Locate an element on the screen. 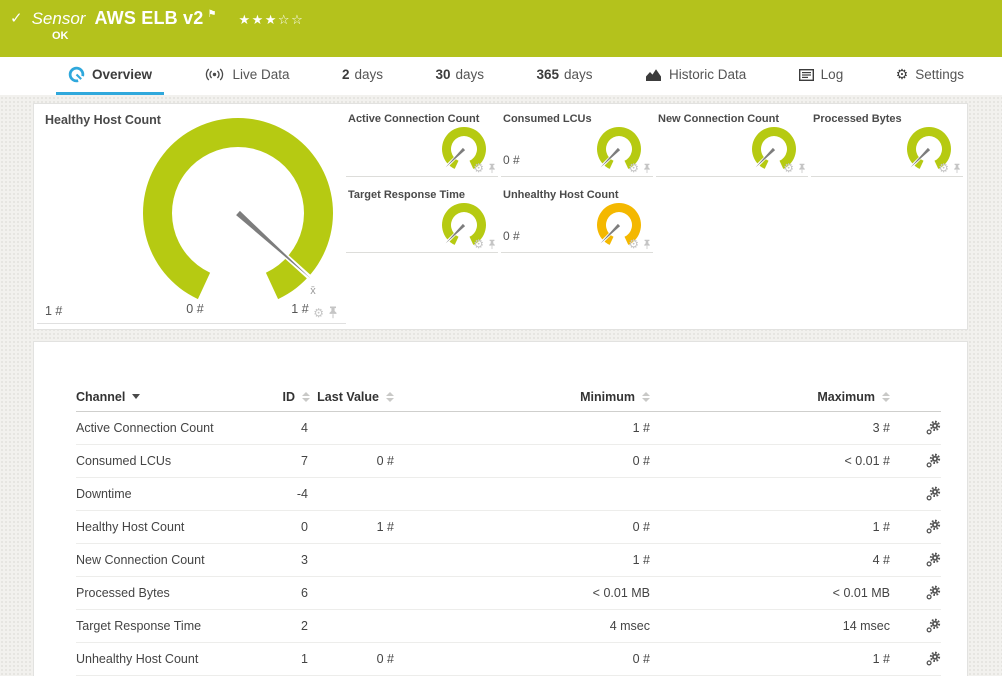  object-kind-label: Sensor is located at coordinates (58, 18).